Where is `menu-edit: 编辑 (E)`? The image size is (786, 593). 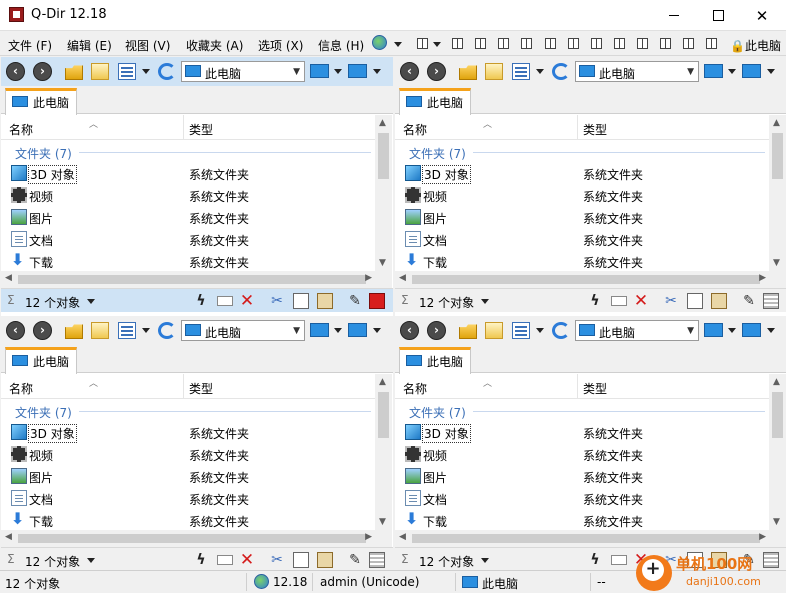 menu-edit: 编辑 (E) is located at coordinates (89, 45).